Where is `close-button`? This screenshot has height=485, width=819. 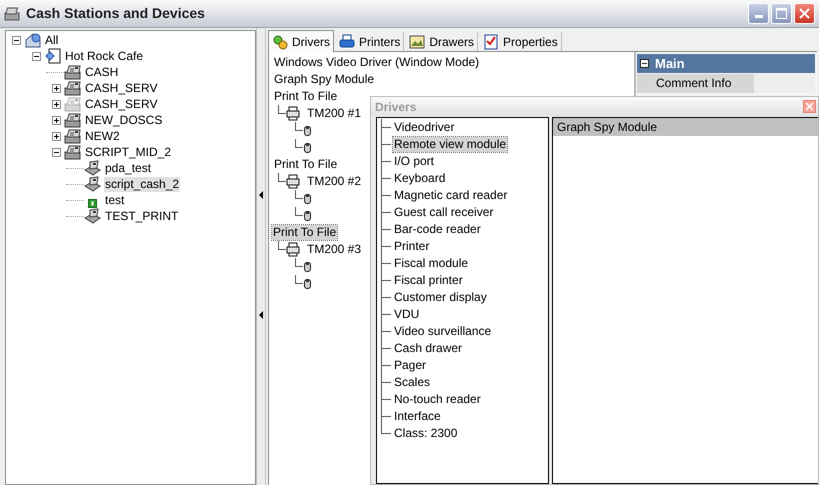 close-button is located at coordinates (809, 106).